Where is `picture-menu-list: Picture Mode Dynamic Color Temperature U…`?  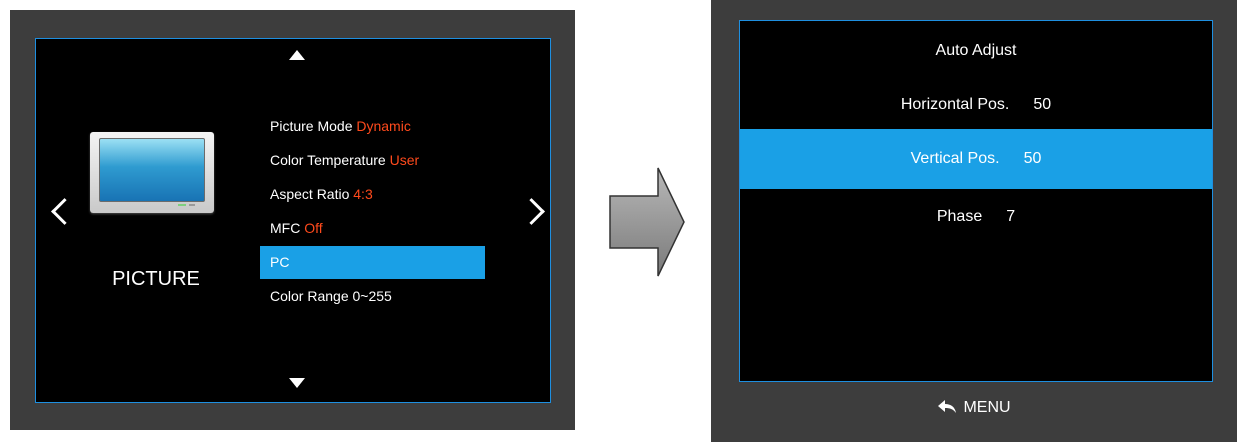 picture-menu-list: Picture Mode Dynamic Color Temperature U… is located at coordinates (380, 211).